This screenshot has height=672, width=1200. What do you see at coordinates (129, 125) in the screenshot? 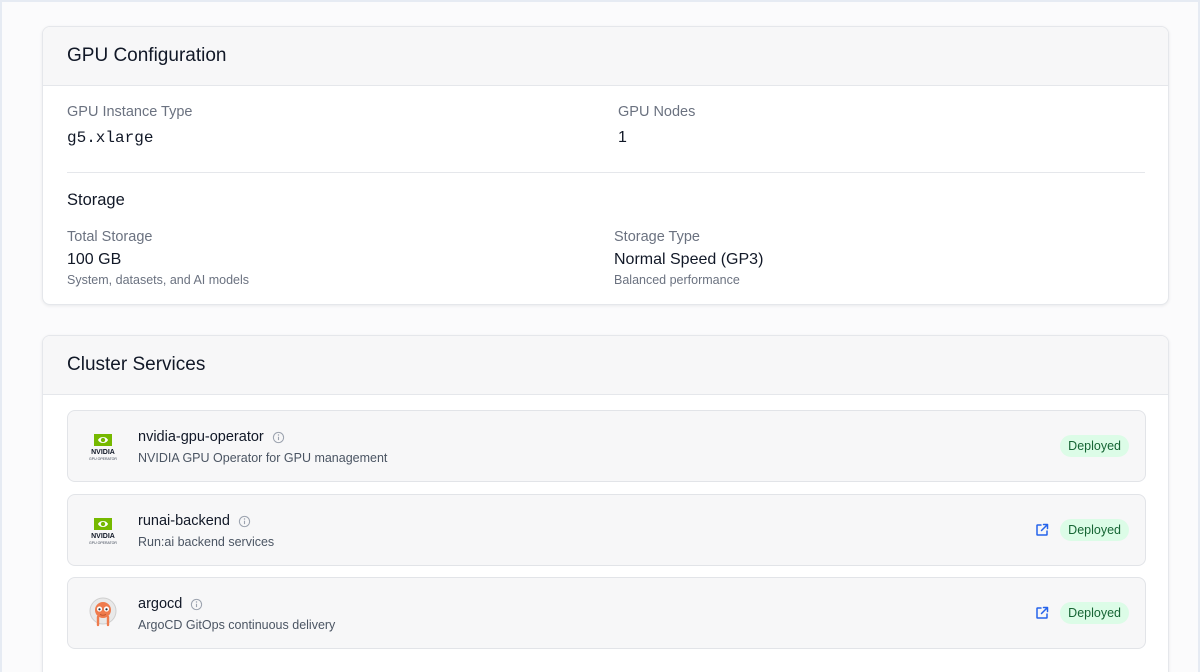
I see `gpu-instance-type-field: GPU Instance Type g5.xlarge` at bounding box center [129, 125].